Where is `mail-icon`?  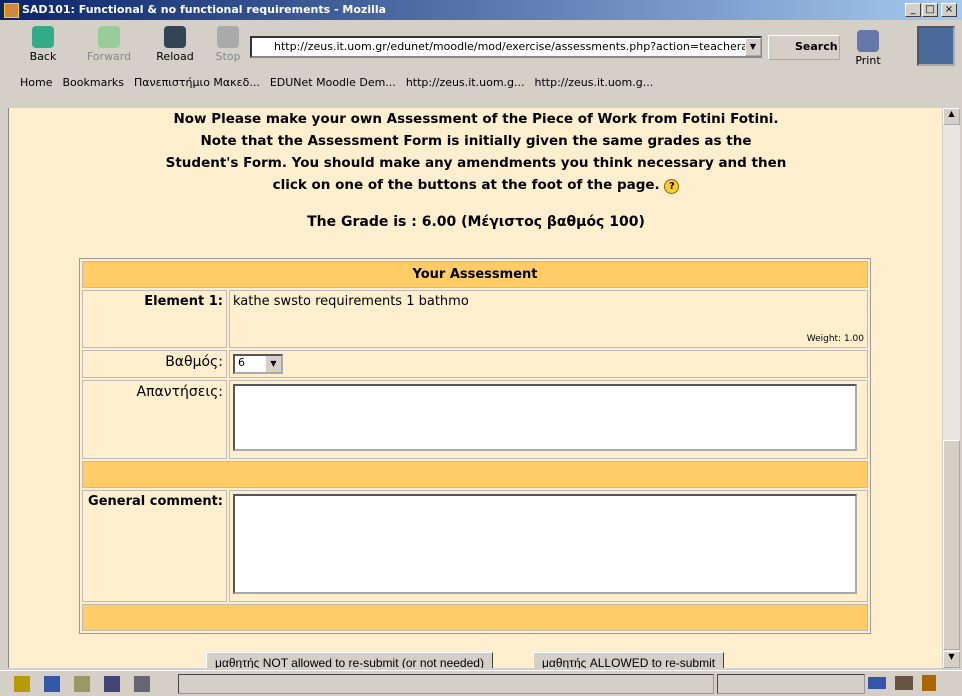
mail-icon is located at coordinates (52, 684).